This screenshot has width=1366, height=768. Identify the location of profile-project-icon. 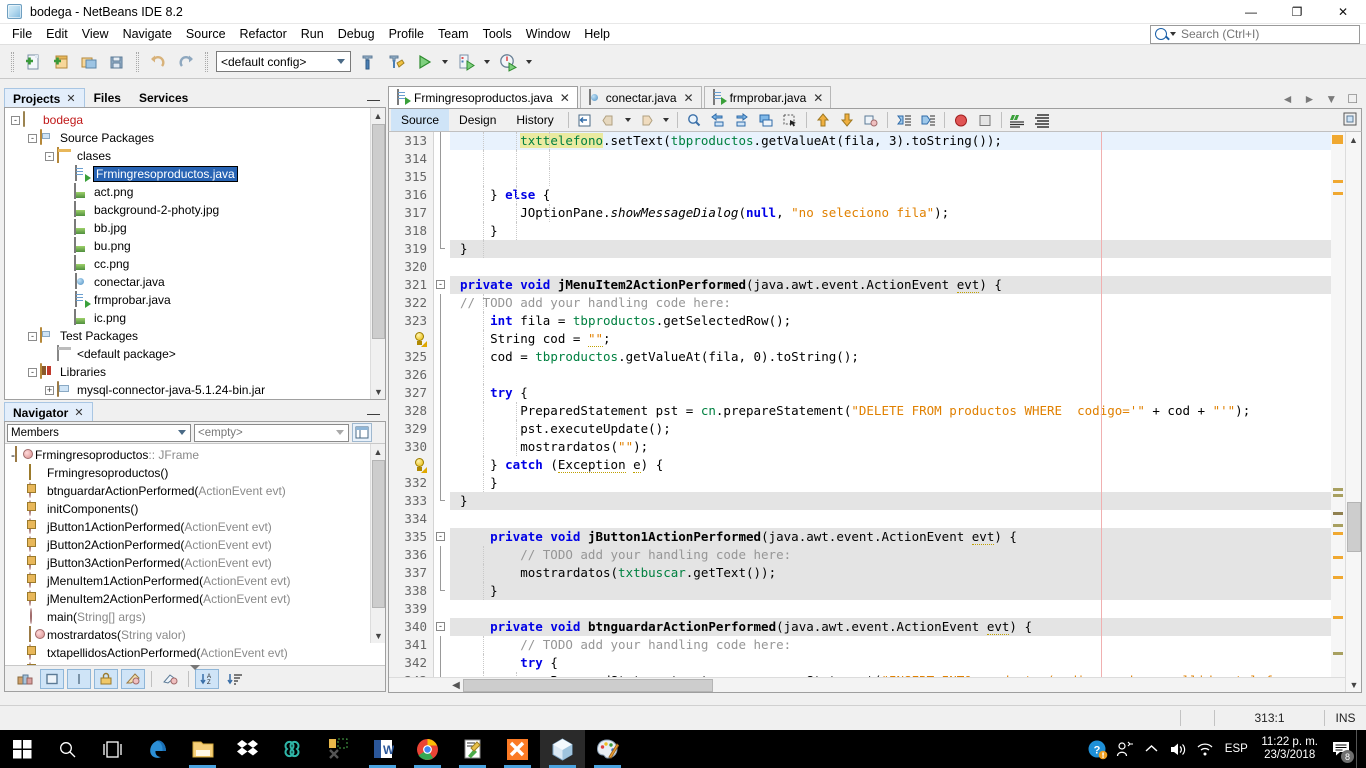
(508, 62).